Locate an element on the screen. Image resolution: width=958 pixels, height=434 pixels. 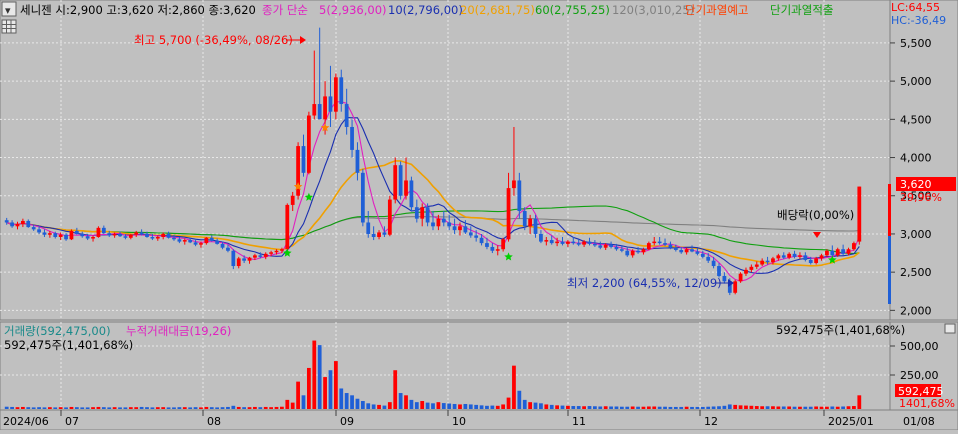
price-tick-label: 2,000 is located at coordinates (916, 310).